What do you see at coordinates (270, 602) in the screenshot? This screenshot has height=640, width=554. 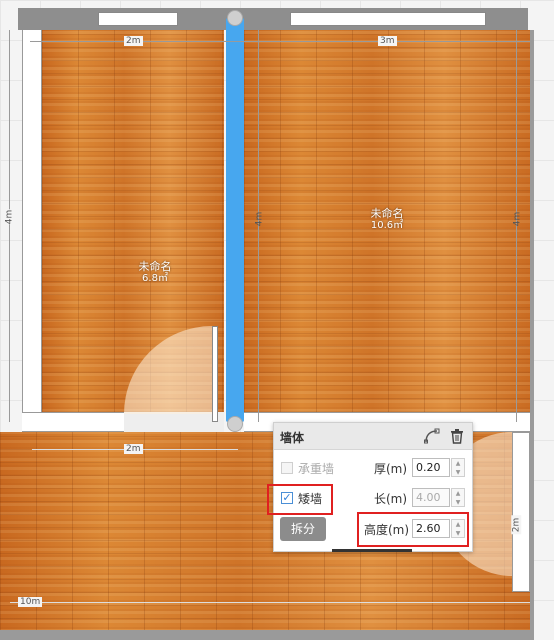 I see `dim-line-bottom` at bounding box center [270, 602].